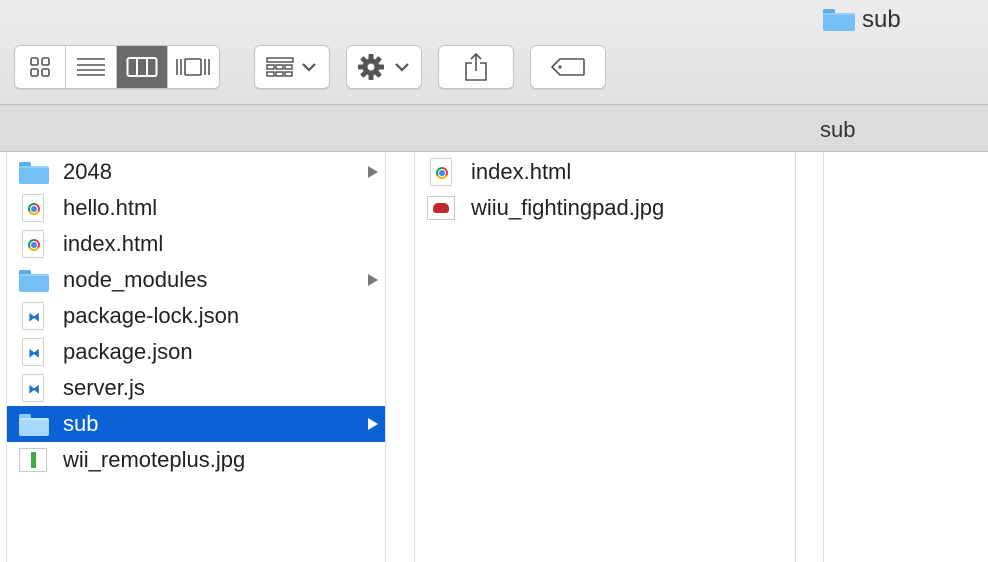 This screenshot has height=562, width=988. I want to click on share-icon, so click(476, 66).